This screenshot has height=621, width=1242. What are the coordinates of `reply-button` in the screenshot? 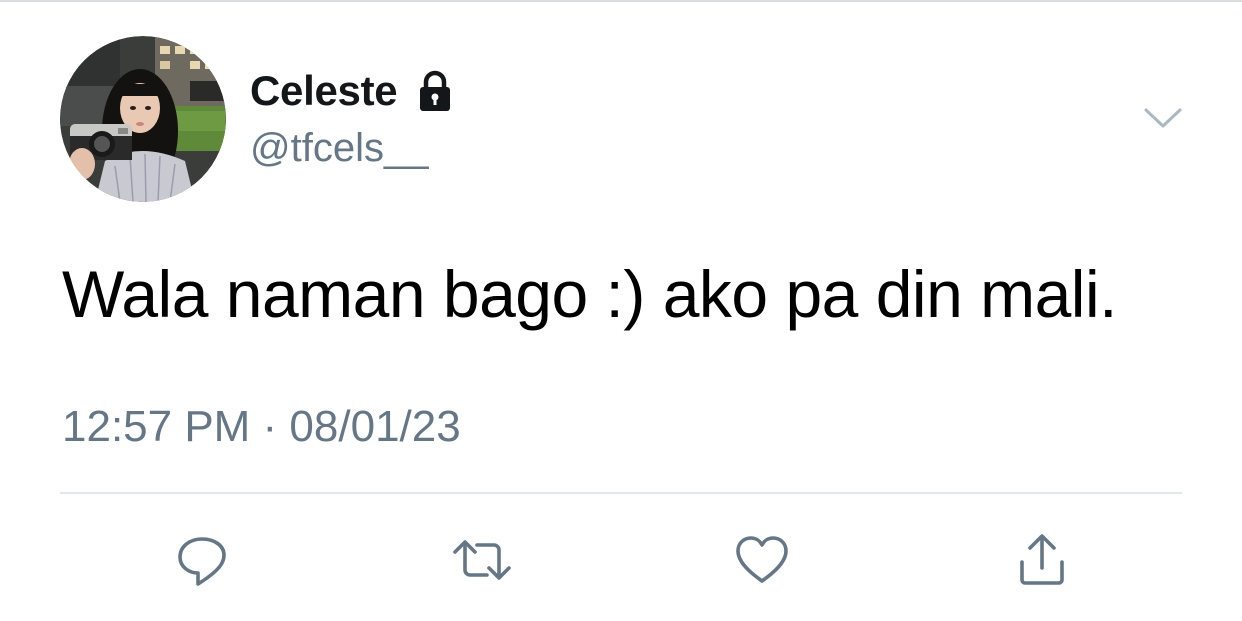 It's located at (202, 560).